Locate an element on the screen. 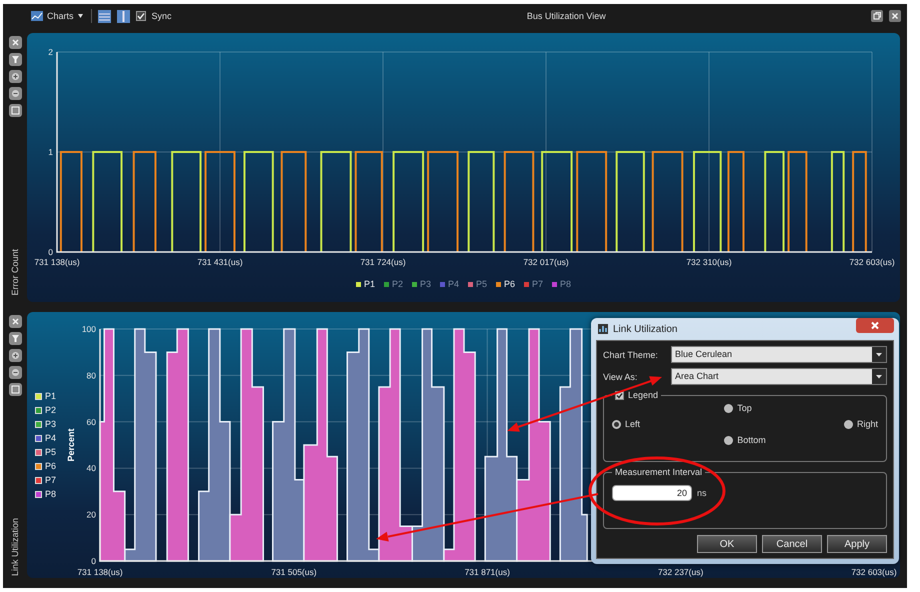 This screenshot has width=920, height=592. axis-label: 80 is located at coordinates (91, 375).